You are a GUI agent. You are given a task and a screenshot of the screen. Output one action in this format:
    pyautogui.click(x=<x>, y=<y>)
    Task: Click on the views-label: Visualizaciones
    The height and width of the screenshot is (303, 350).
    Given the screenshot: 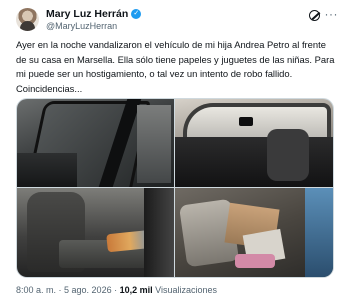 What is the action you would take?
    pyautogui.click(x=186, y=290)
    